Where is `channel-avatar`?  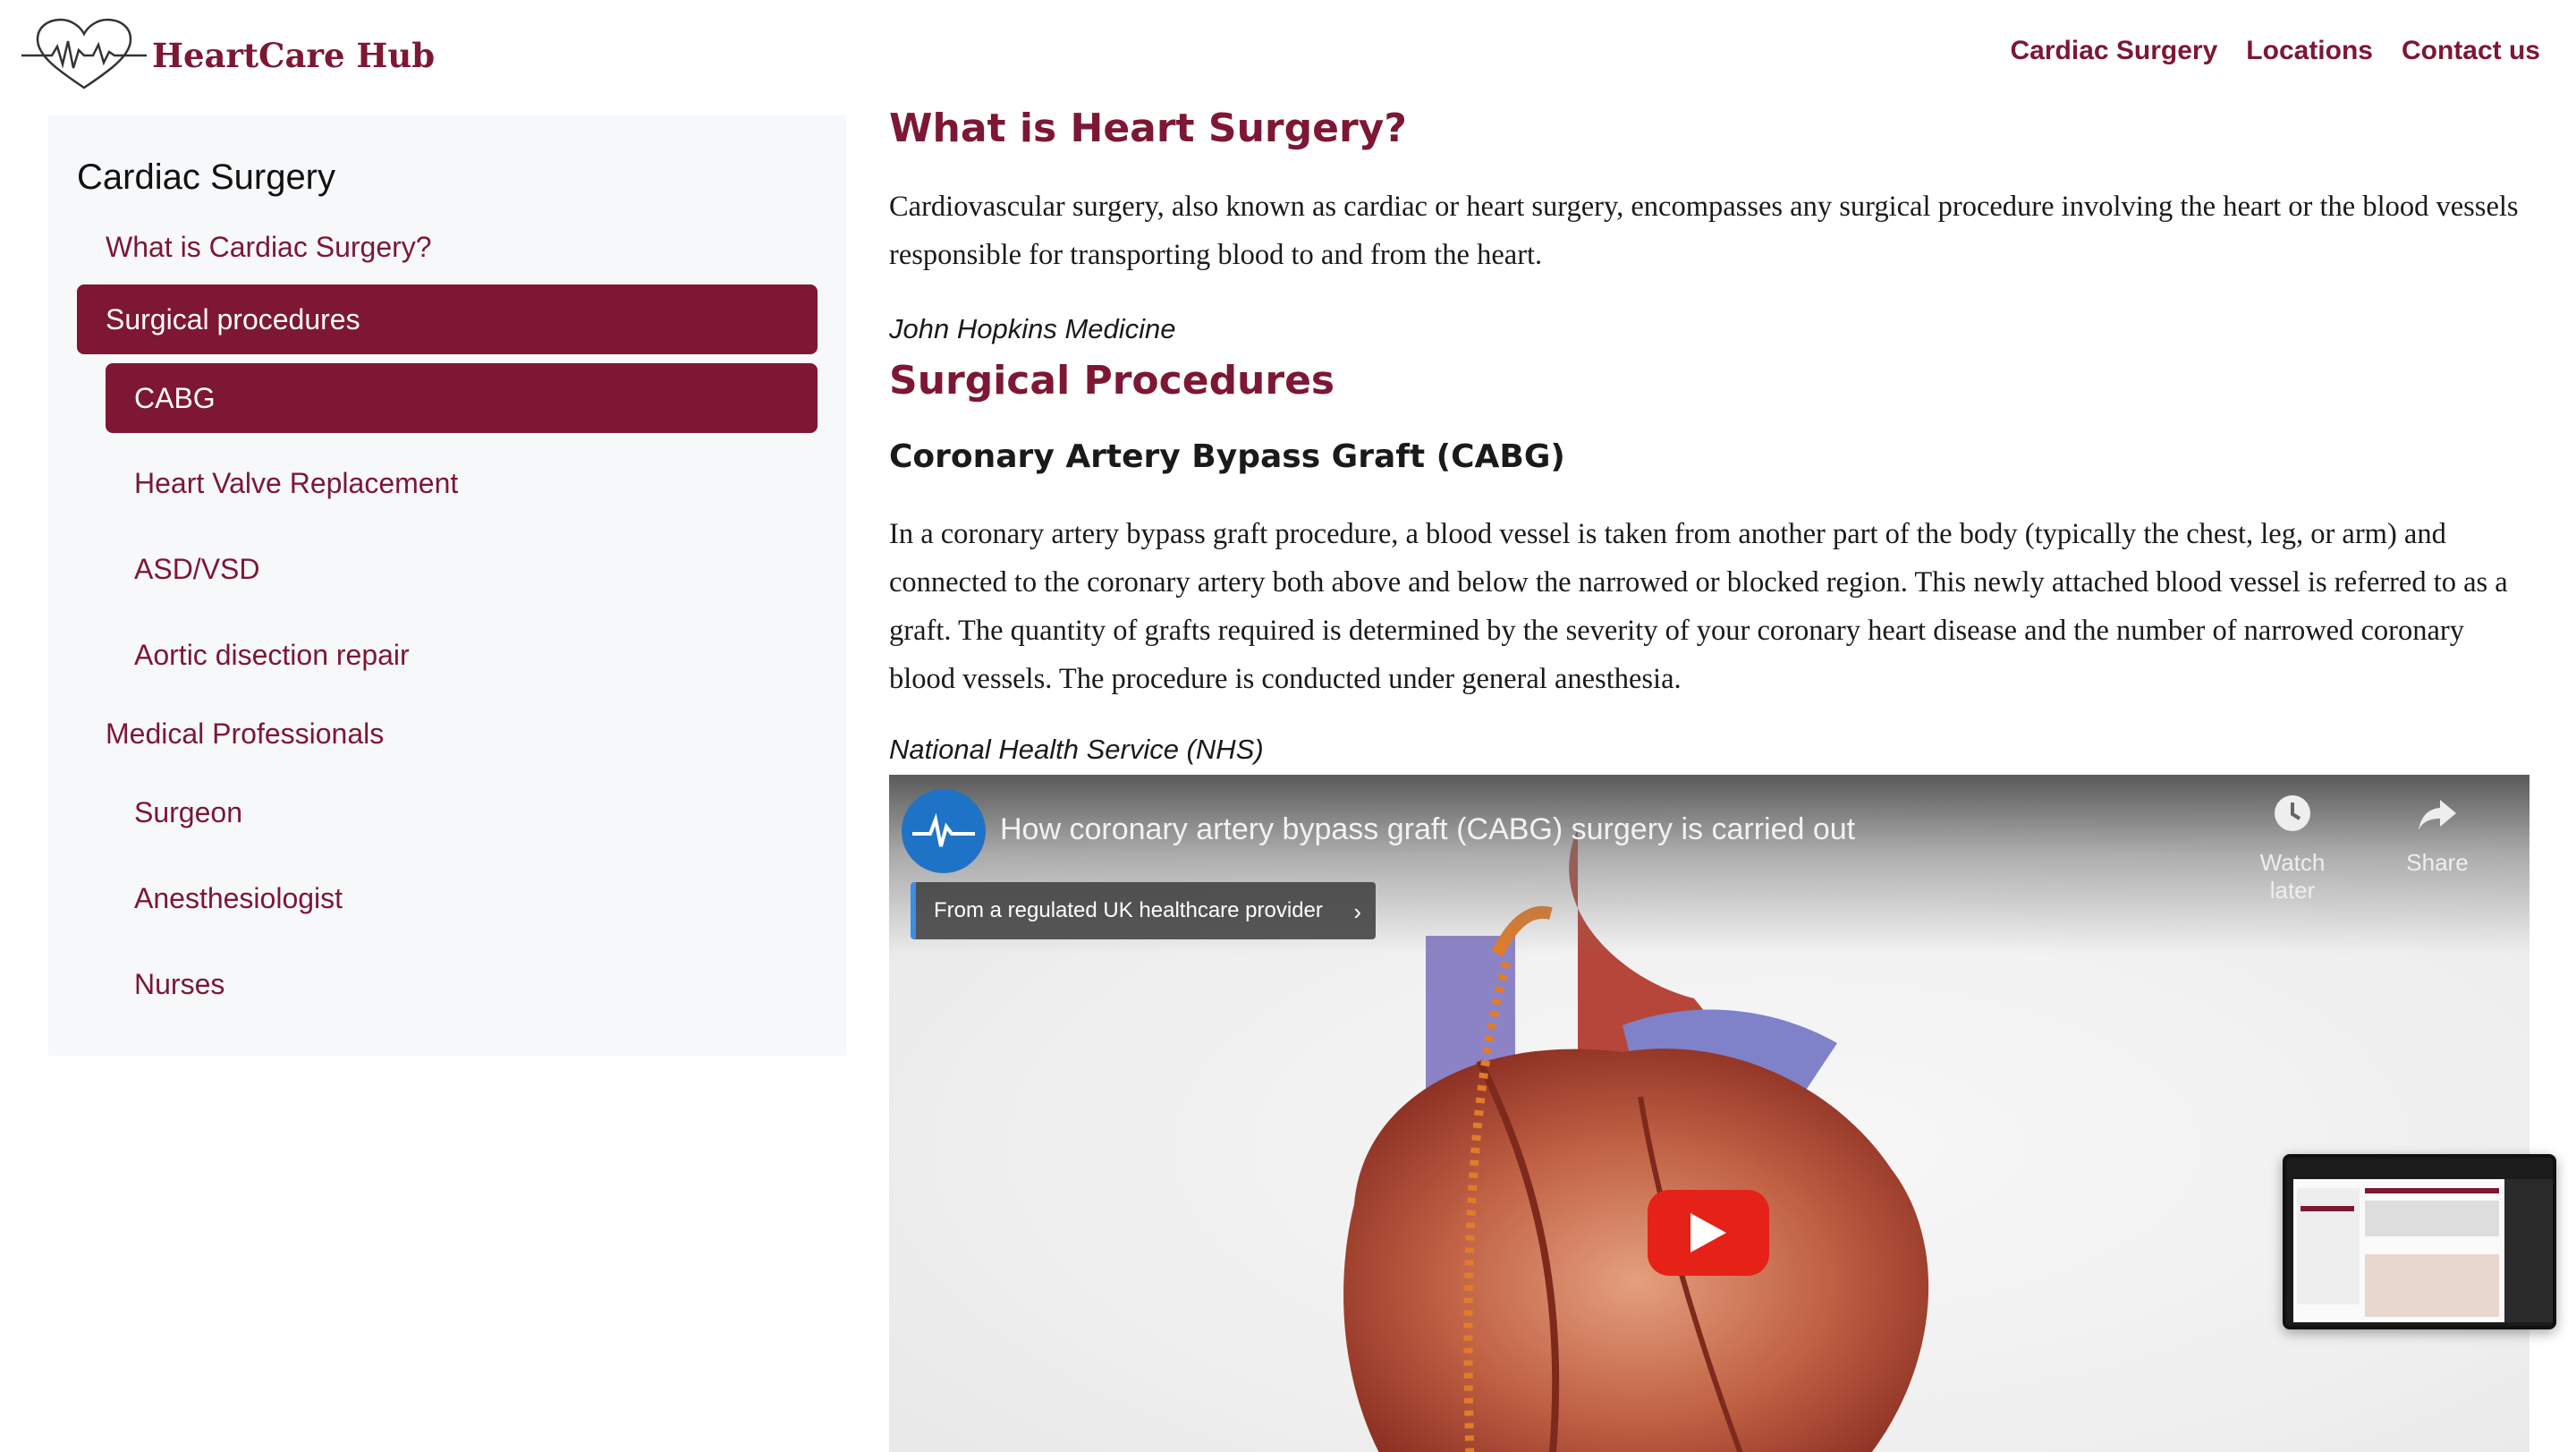 channel-avatar is located at coordinates (944, 831).